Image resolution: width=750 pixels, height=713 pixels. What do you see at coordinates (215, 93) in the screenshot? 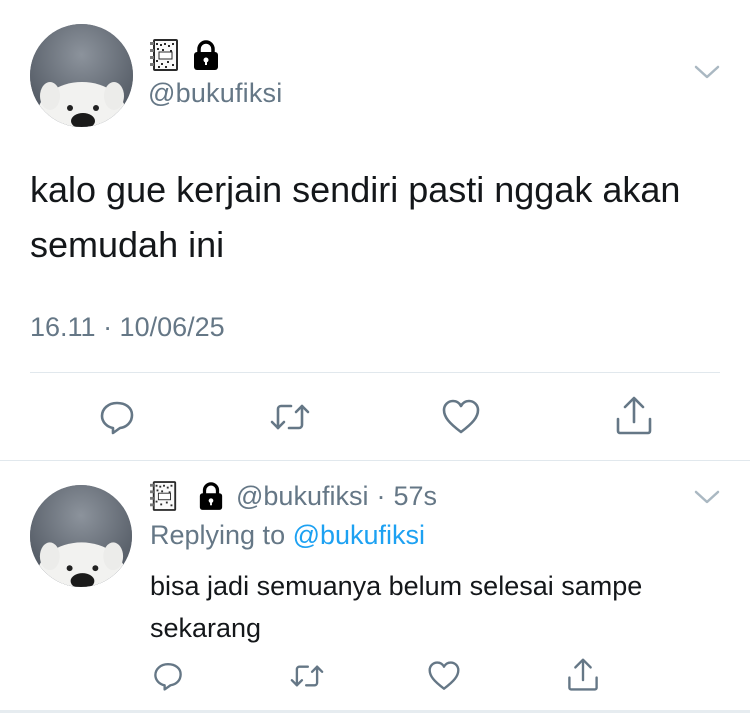
I see `author-handle: @bukufiksi` at bounding box center [215, 93].